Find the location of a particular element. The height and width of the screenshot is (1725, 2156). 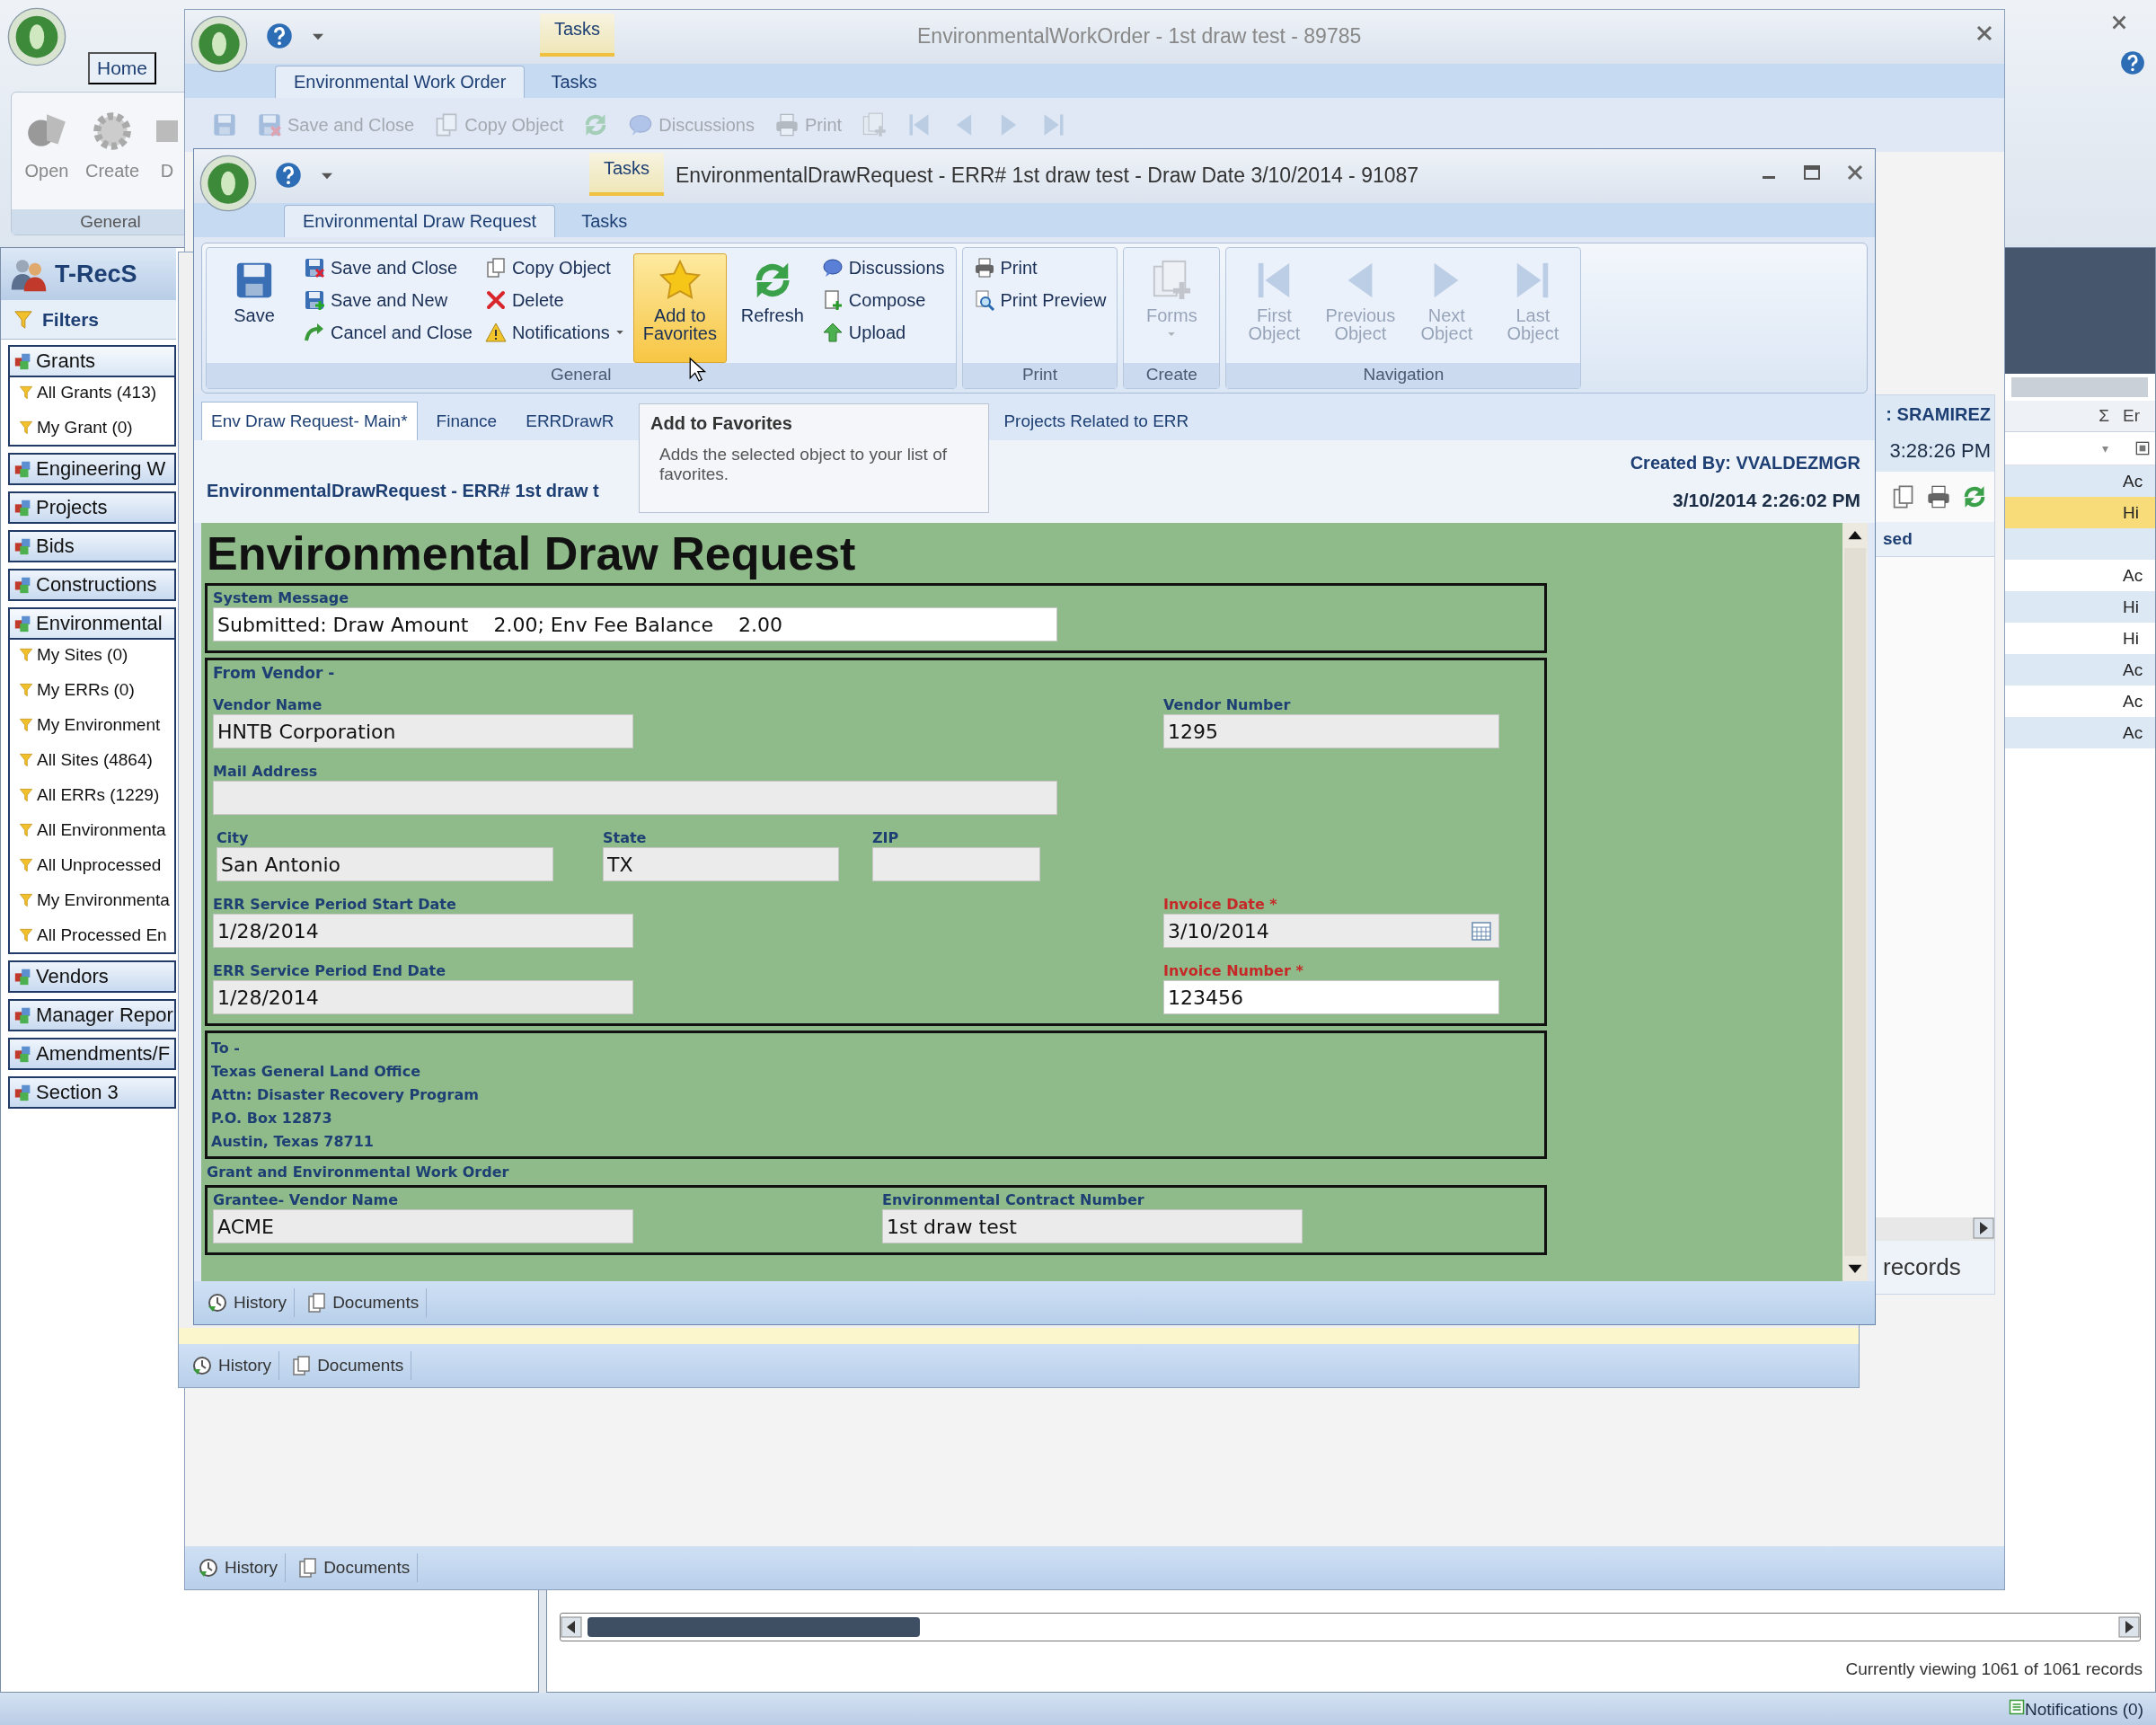

ribbon-button: Print is located at coordinates (1040, 267).